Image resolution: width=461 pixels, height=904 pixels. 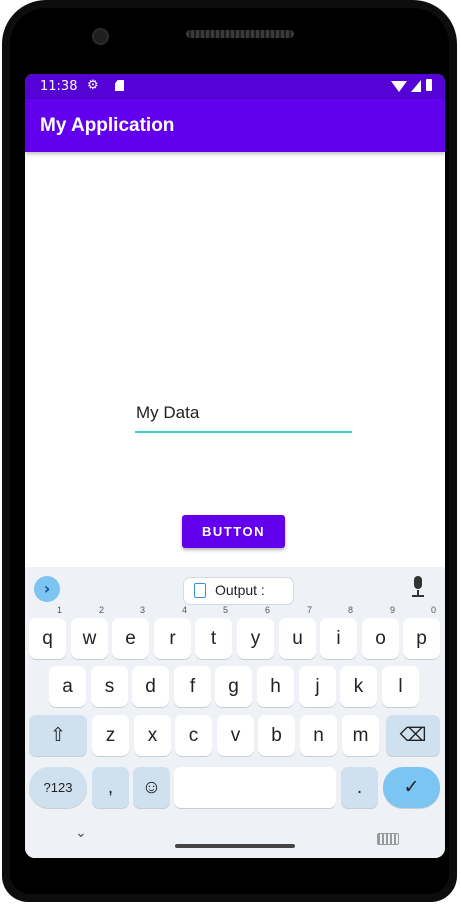 What do you see at coordinates (93, 85) in the screenshot?
I see `gear-icon: ⚙` at bounding box center [93, 85].